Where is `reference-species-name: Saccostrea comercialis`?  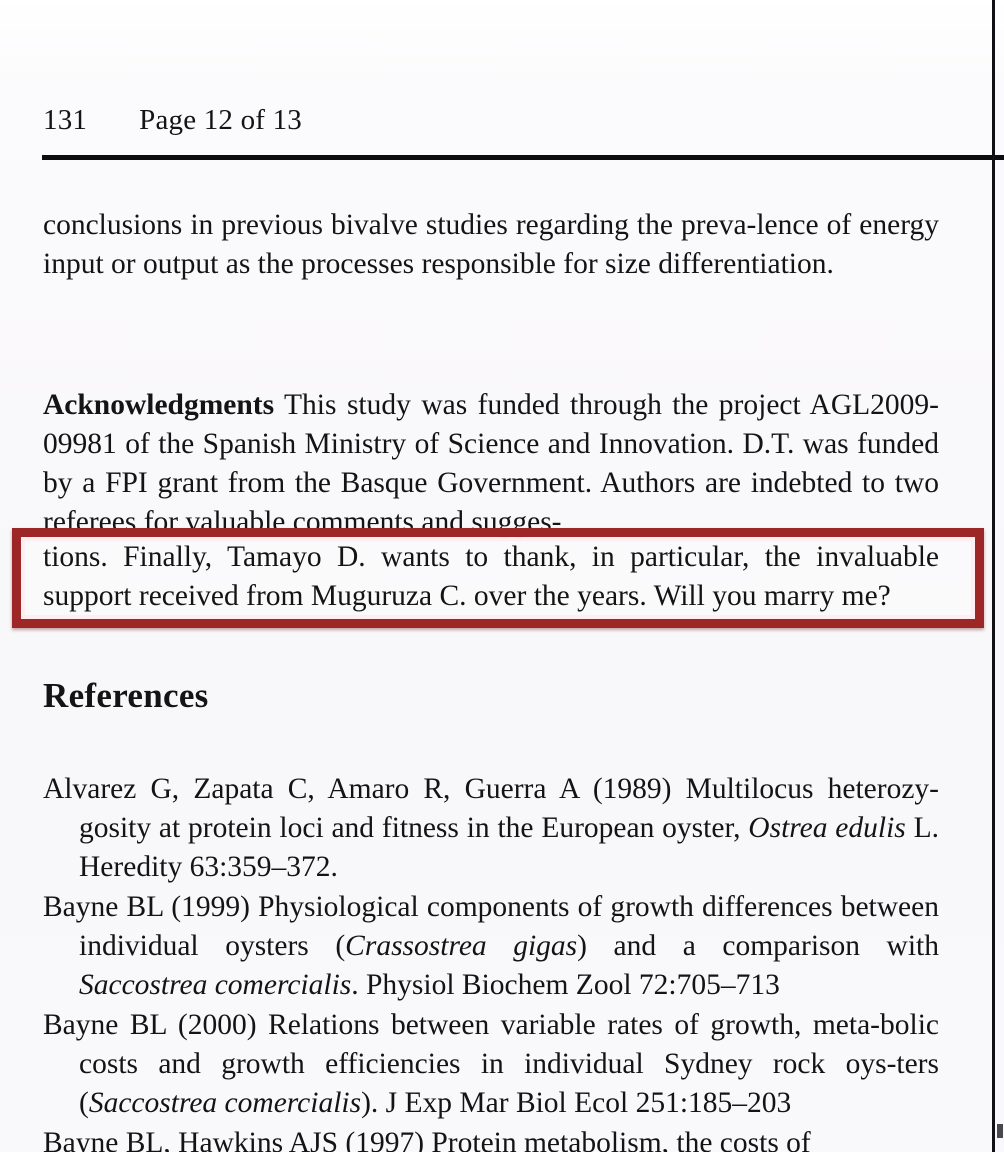 reference-species-name: Saccostrea comercialis is located at coordinates (225, 1103).